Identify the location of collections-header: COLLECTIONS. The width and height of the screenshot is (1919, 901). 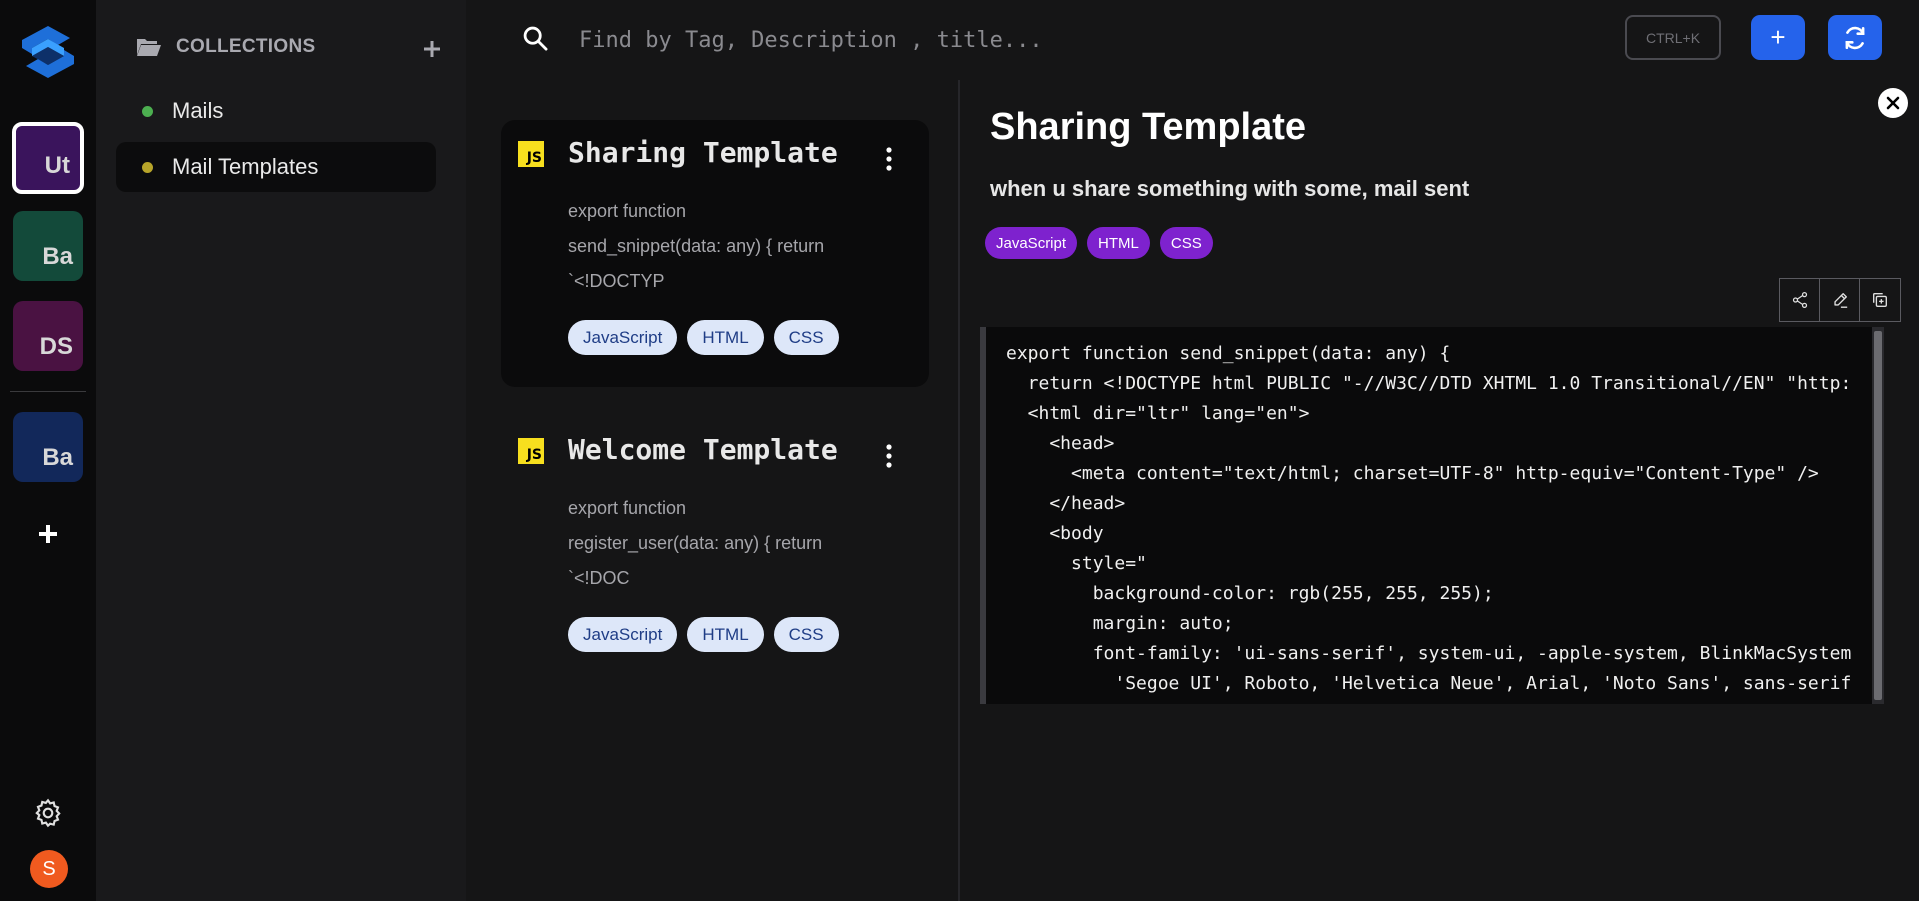
(225, 47).